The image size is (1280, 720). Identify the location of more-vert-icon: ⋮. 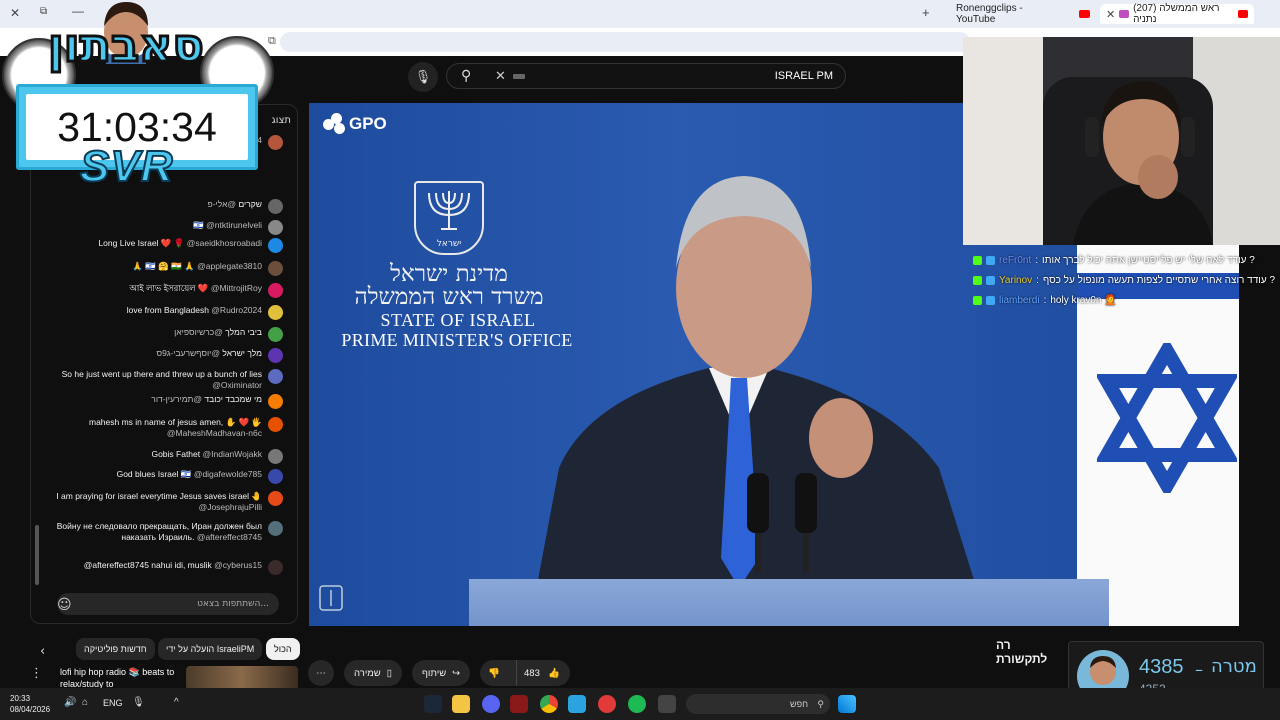
(36, 673).